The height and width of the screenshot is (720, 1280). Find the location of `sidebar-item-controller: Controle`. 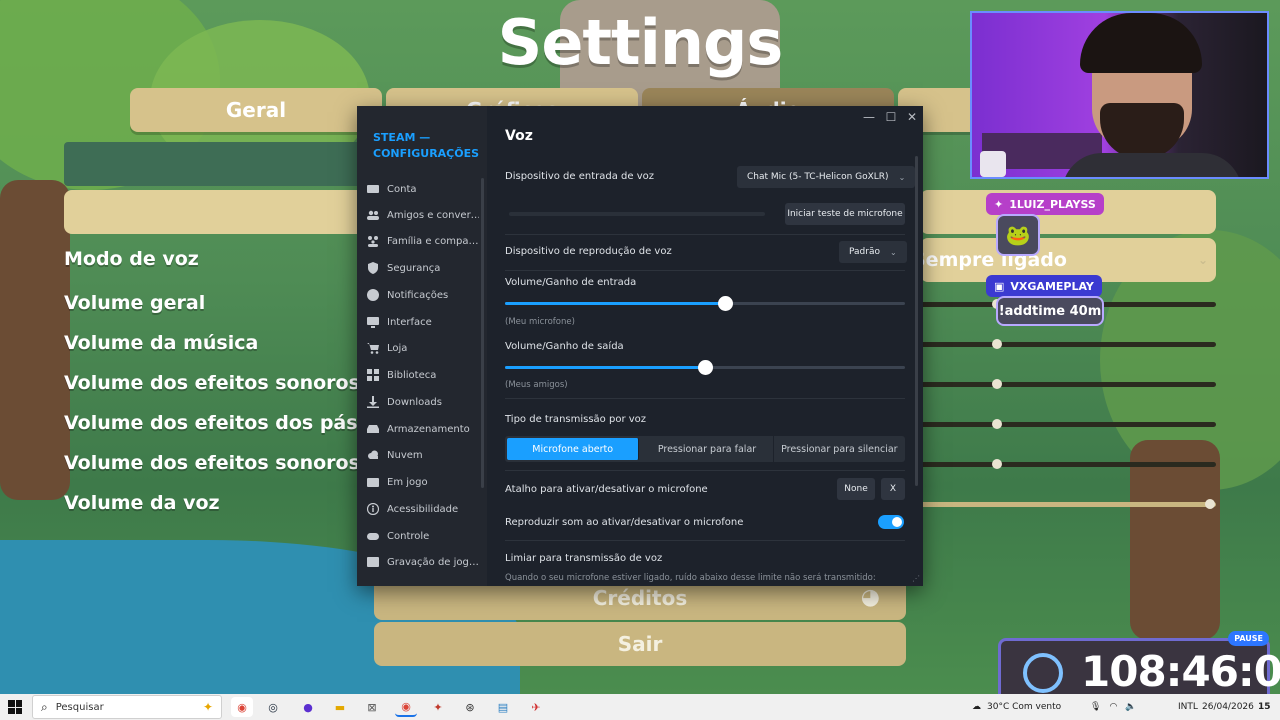

sidebar-item-controller: Controle is located at coordinates (422, 536).